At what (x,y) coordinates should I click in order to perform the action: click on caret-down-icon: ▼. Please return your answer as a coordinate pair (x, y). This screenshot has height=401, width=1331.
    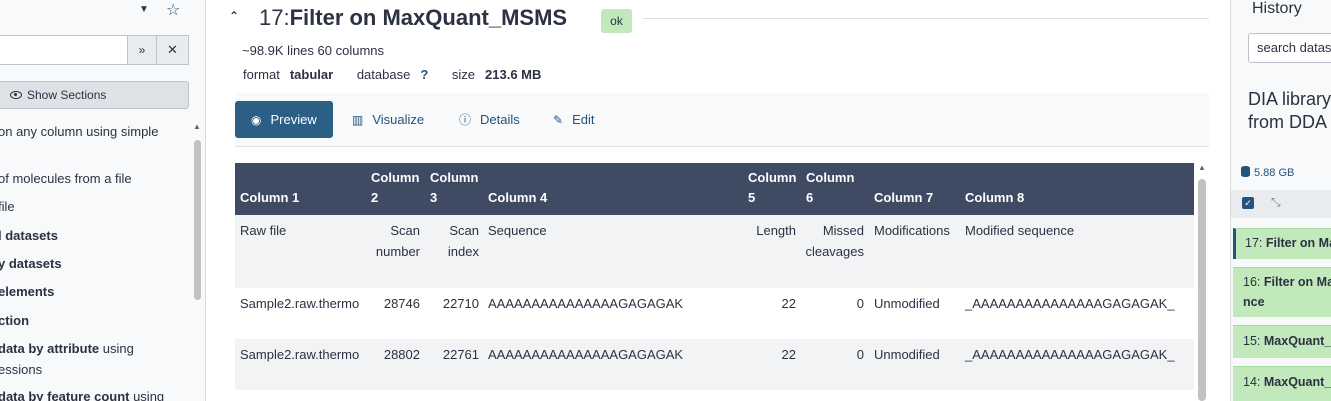
    Looking at the image, I should click on (144, 9).